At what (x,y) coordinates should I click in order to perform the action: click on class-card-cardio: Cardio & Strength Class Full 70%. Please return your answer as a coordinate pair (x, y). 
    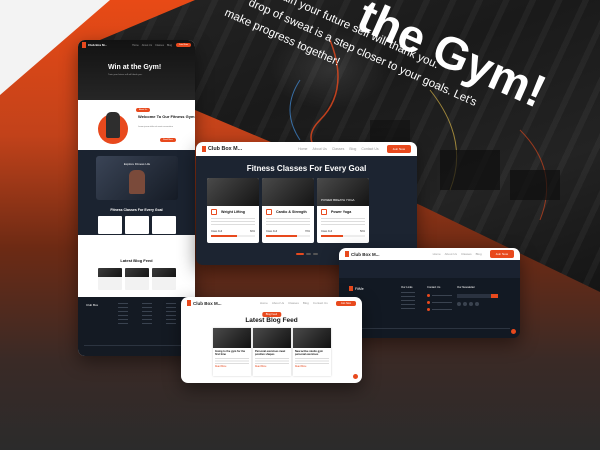
    Looking at the image, I should click on (288, 210).